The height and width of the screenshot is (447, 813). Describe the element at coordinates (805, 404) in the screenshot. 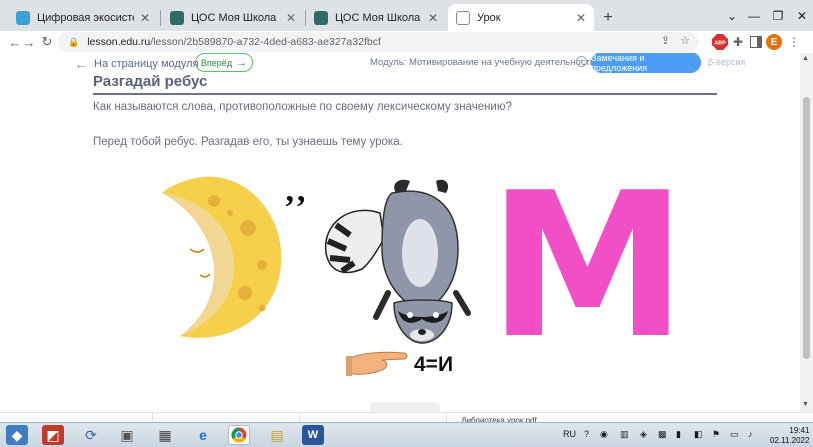

I see `scroll-down-icon: ▼` at that location.